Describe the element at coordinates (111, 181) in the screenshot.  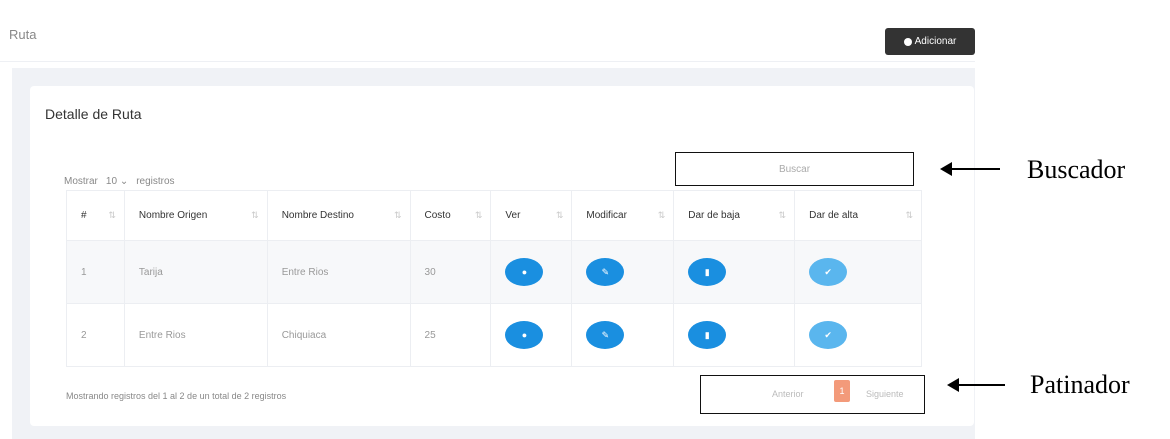
I see `length-value: 10` at that location.